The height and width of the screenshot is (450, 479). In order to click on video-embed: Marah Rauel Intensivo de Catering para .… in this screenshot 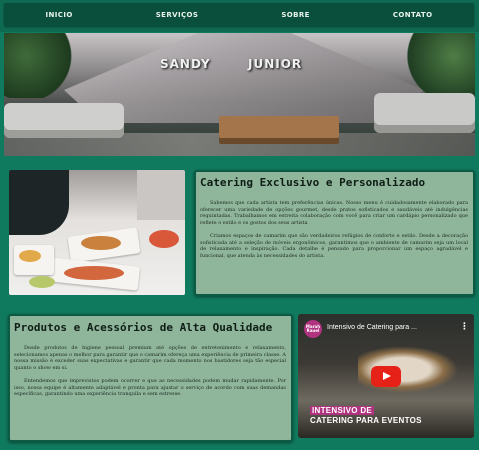, I will do `click(386, 376)`.